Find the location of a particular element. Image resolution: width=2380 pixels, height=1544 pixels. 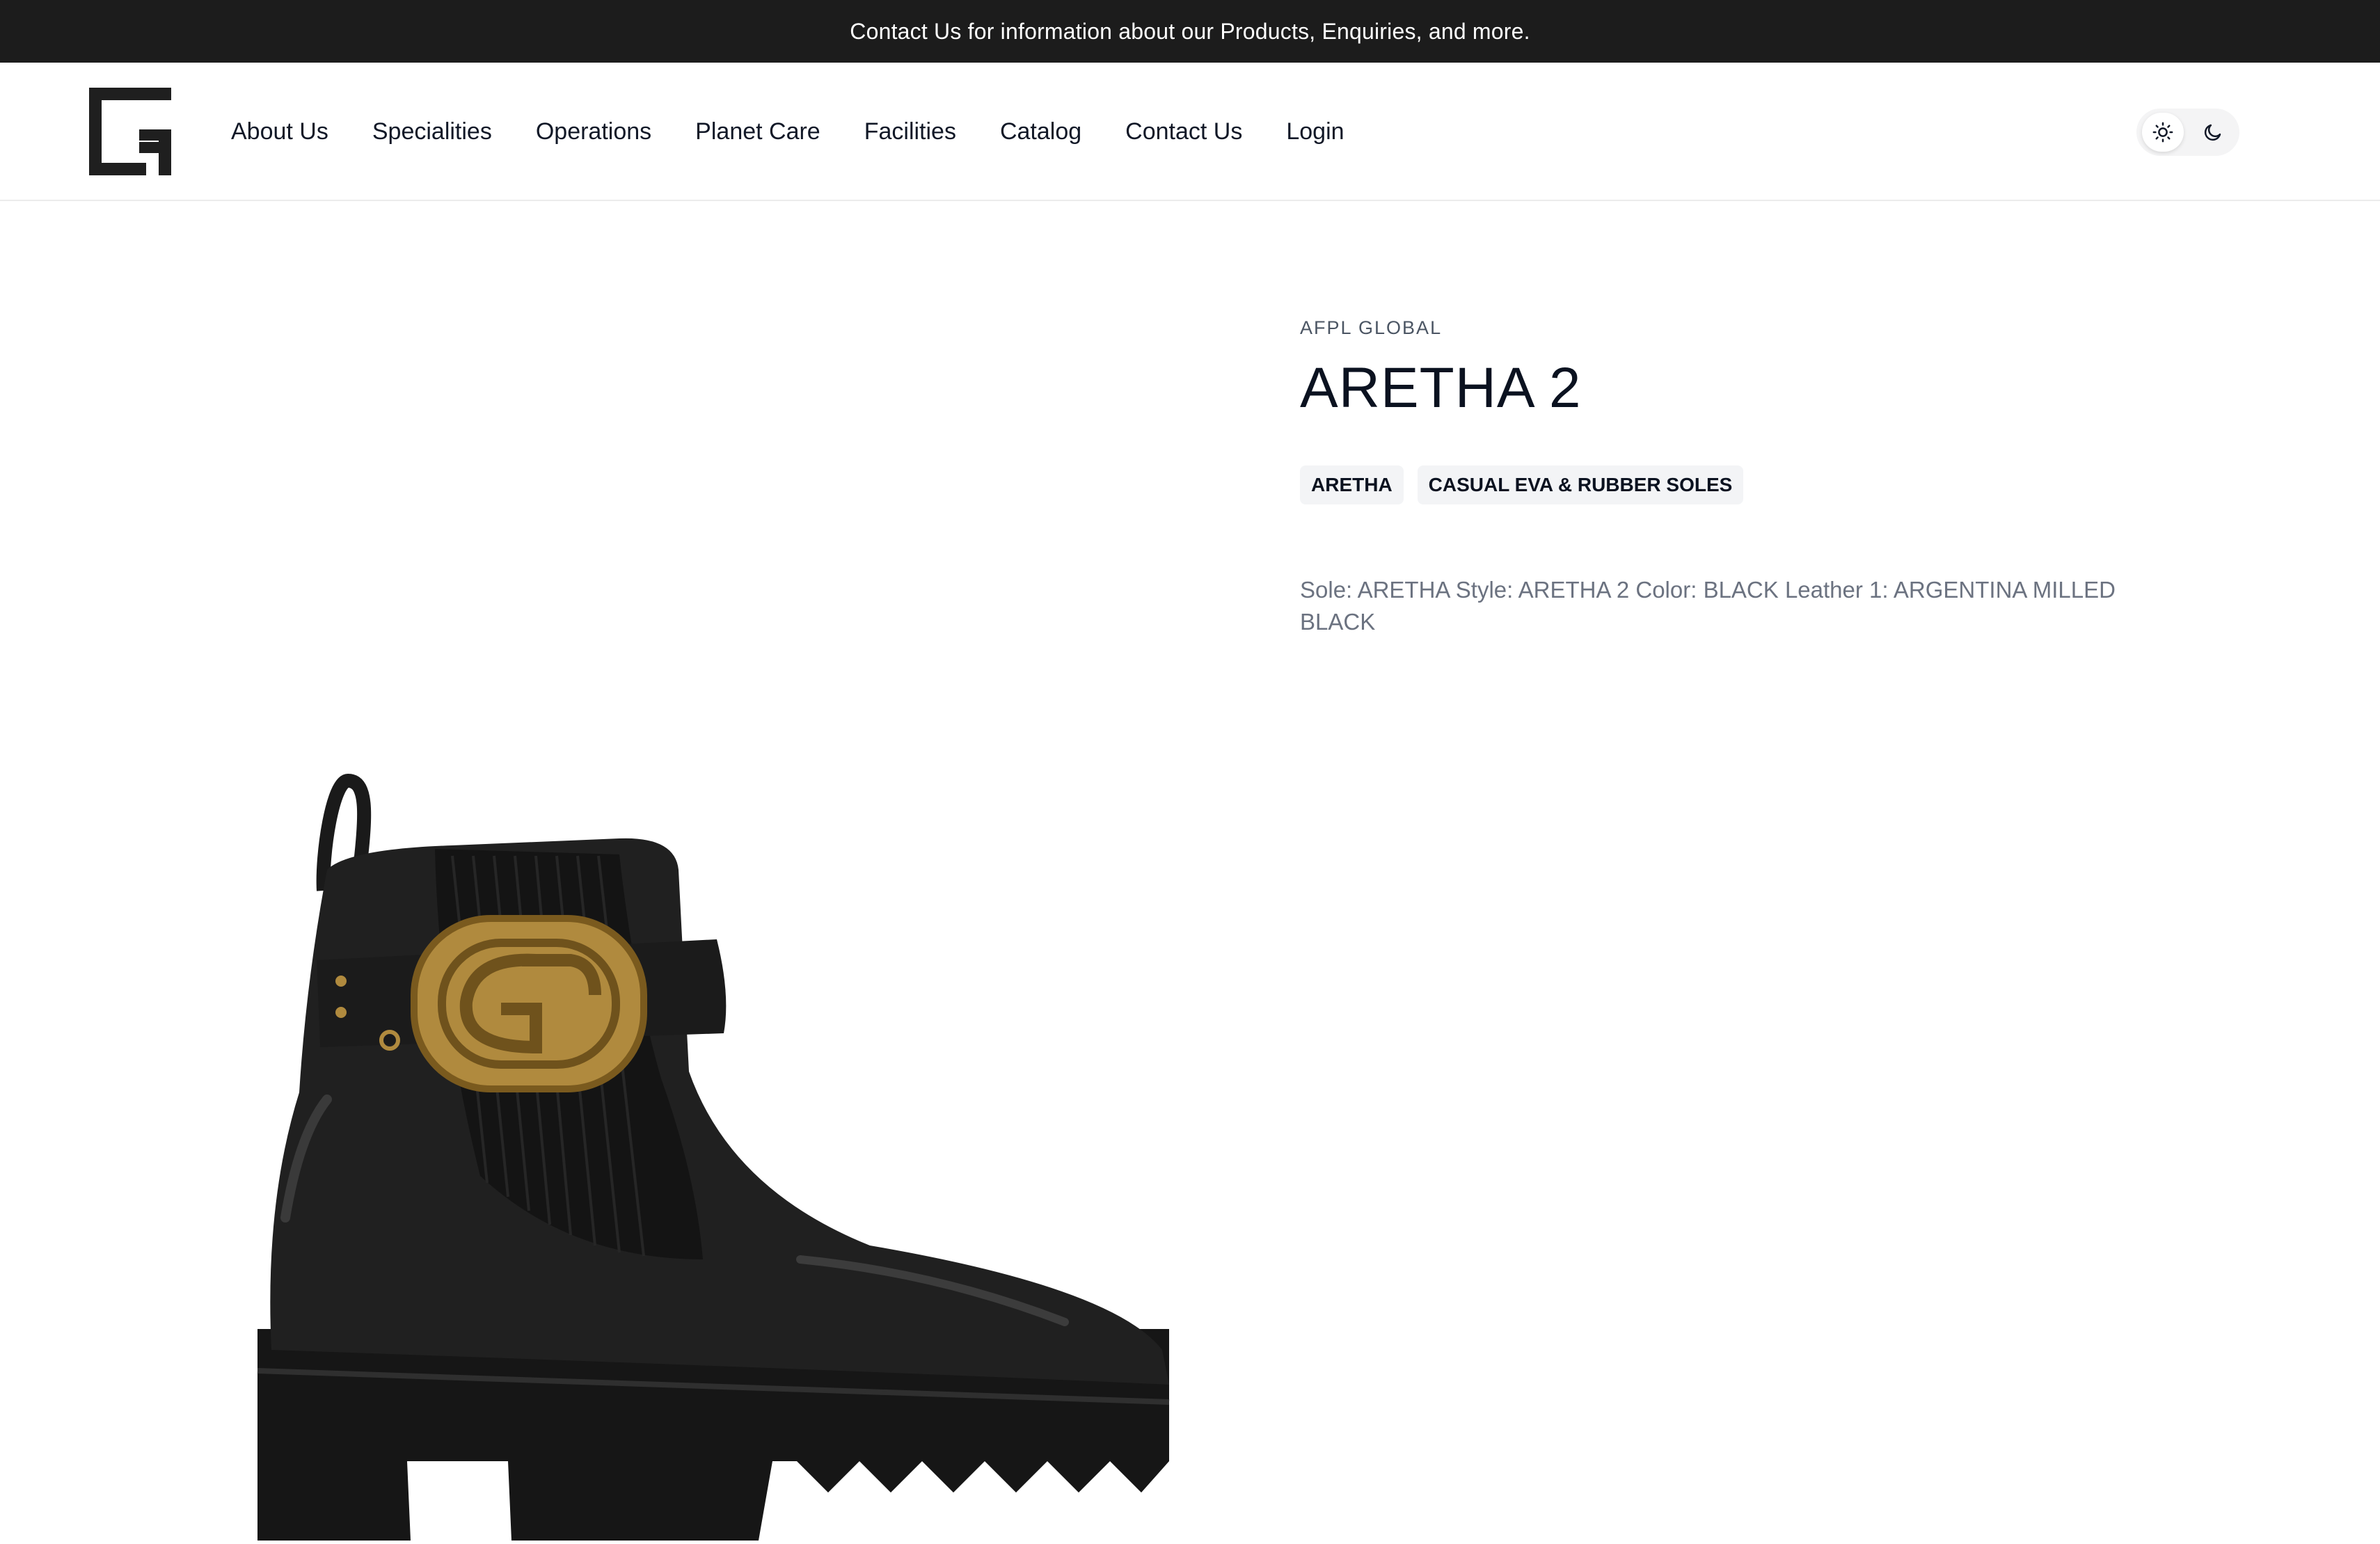

brand-logo is located at coordinates (130, 131).